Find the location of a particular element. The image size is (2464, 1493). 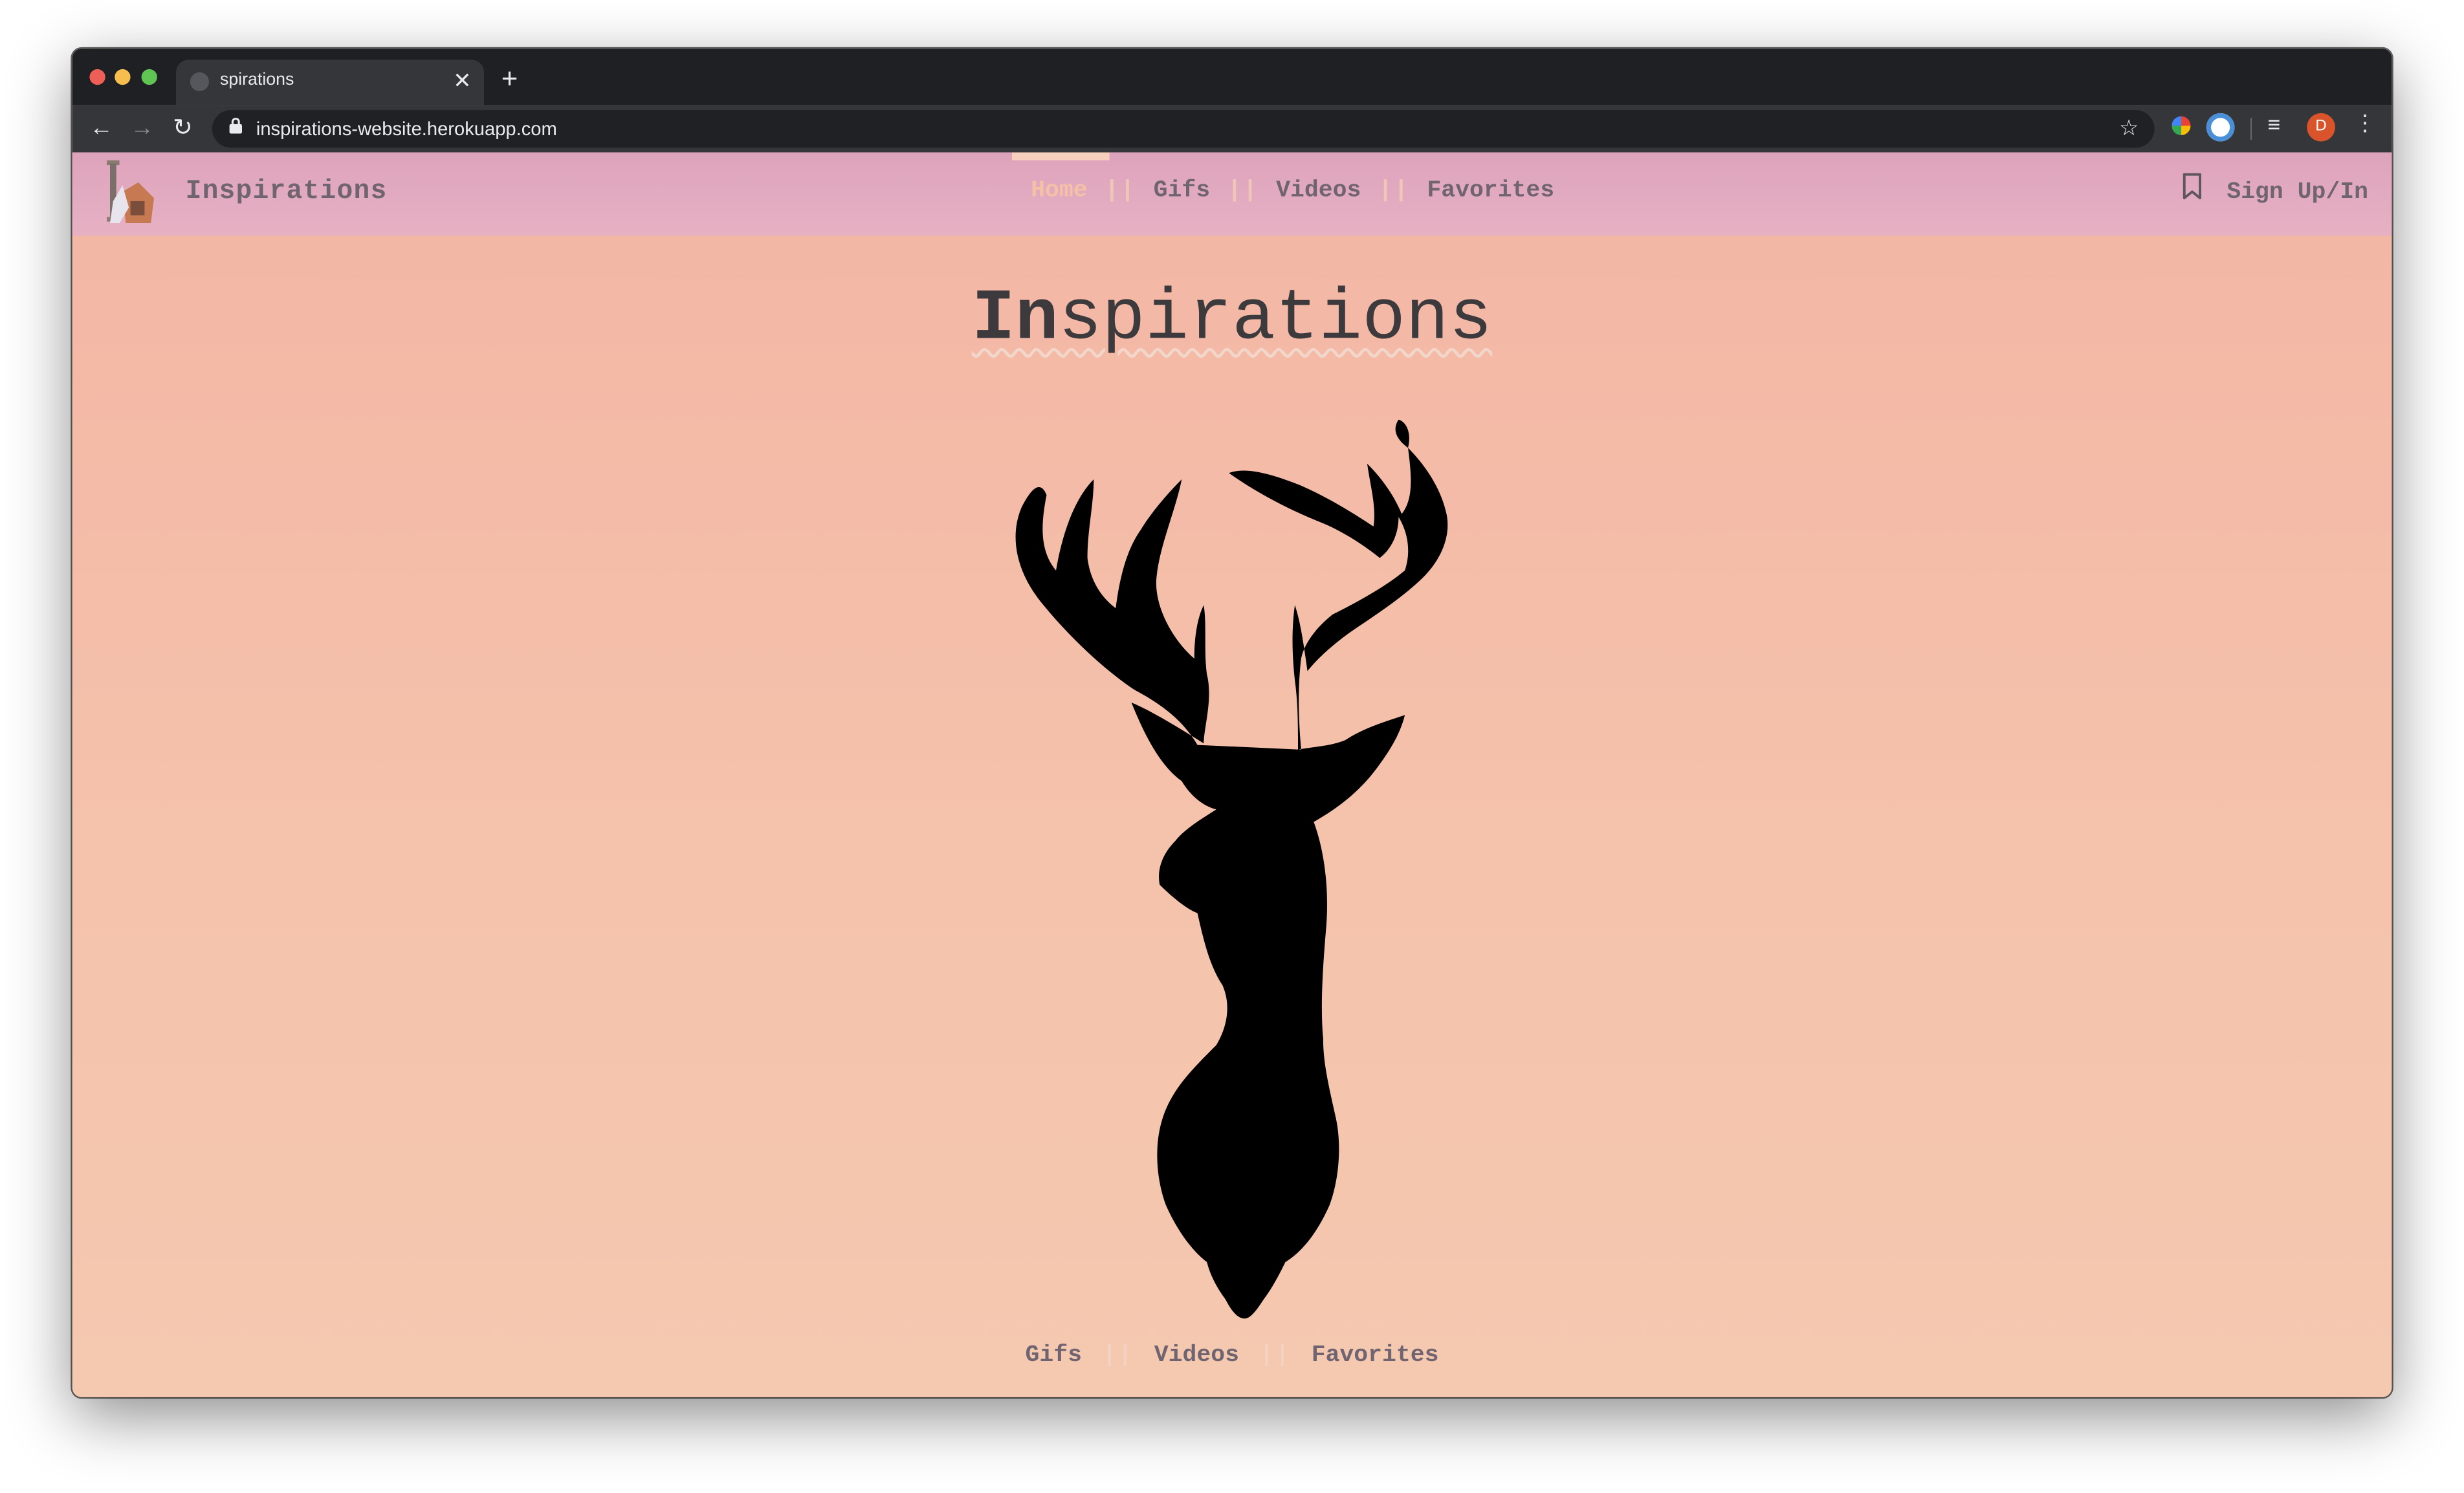

color-extension-icon is located at coordinates (2181, 125).